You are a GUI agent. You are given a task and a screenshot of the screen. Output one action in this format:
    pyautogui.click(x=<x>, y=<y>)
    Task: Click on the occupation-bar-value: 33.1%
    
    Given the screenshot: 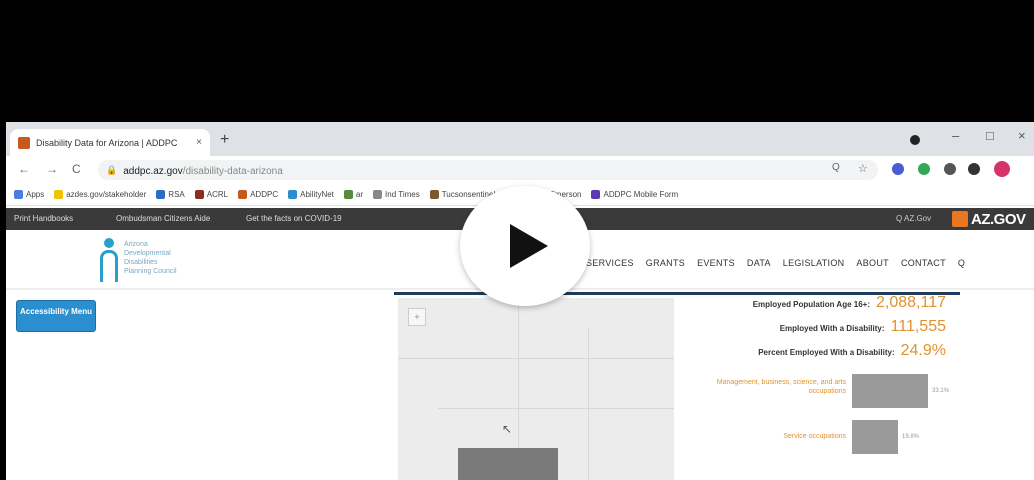 What is the action you would take?
    pyautogui.click(x=941, y=391)
    